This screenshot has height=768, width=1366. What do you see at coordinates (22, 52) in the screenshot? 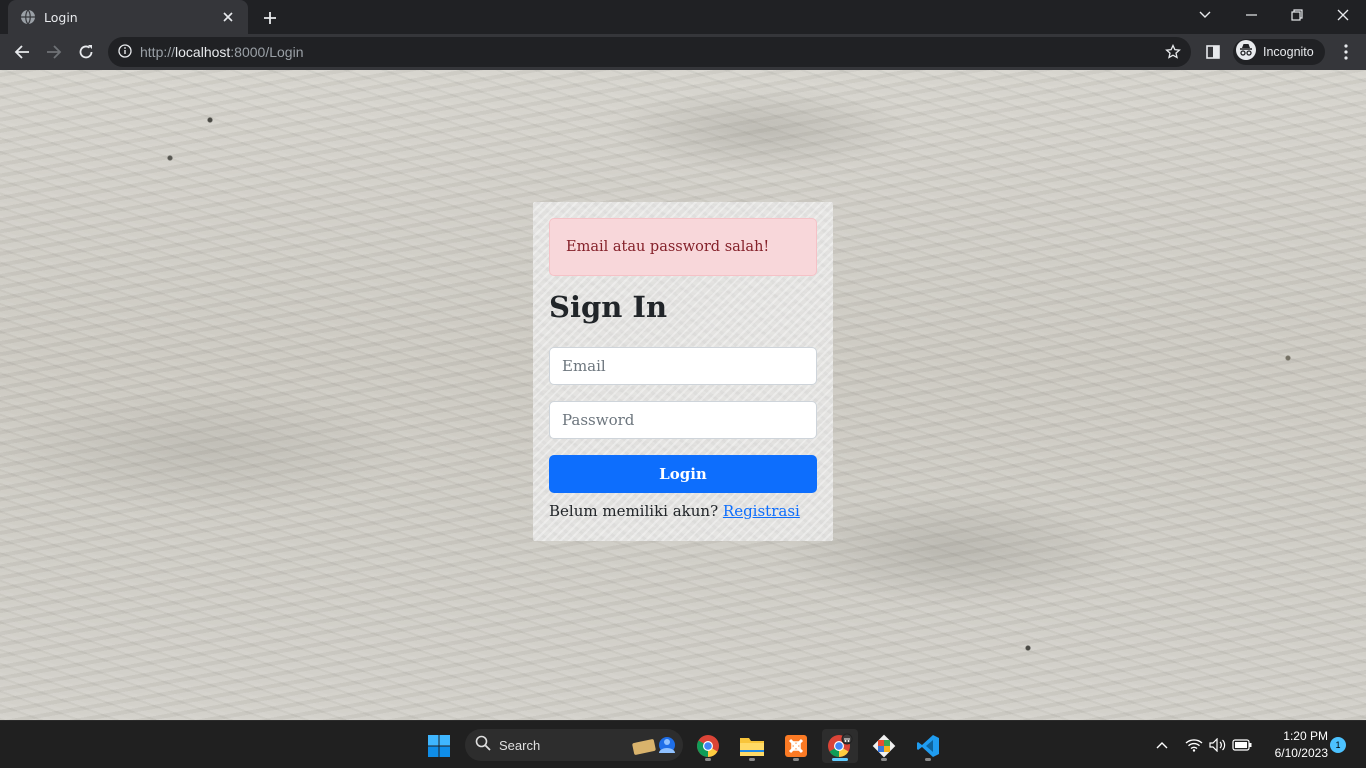
I see `back-icon` at bounding box center [22, 52].